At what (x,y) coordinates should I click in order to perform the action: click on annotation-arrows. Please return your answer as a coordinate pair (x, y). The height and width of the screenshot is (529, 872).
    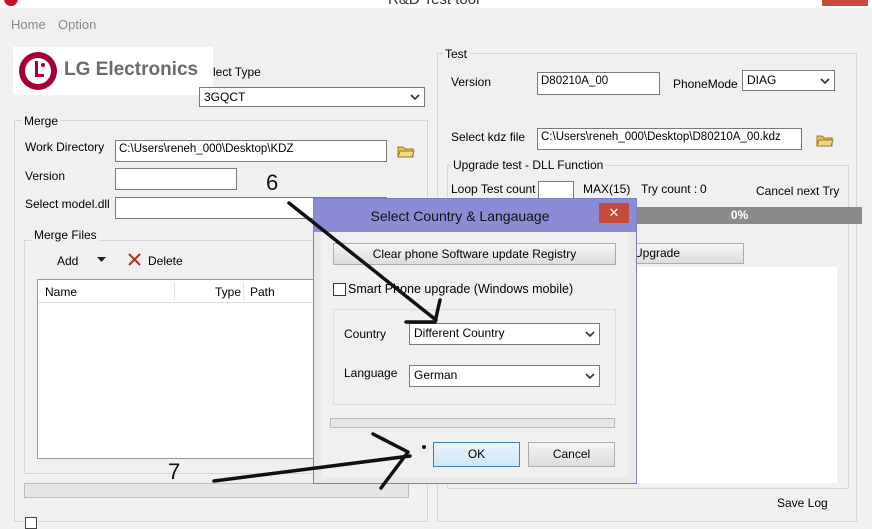
    Looking at the image, I should click on (327, 345).